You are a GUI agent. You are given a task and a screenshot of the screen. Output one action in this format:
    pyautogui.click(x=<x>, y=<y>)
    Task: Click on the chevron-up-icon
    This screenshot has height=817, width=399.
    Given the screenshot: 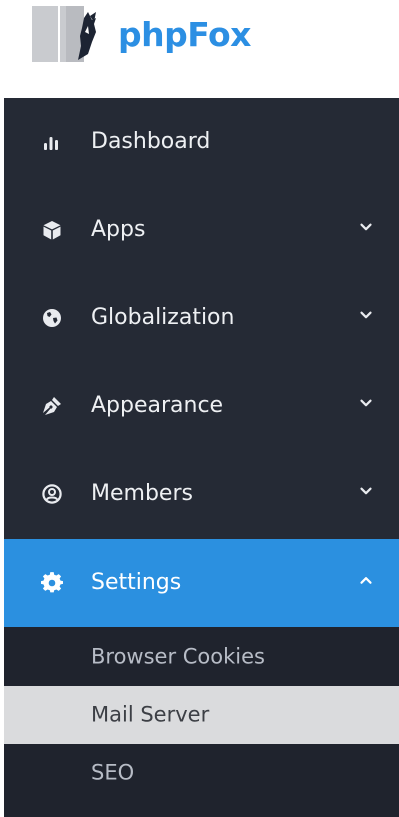 What is the action you would take?
    pyautogui.click(x=366, y=580)
    